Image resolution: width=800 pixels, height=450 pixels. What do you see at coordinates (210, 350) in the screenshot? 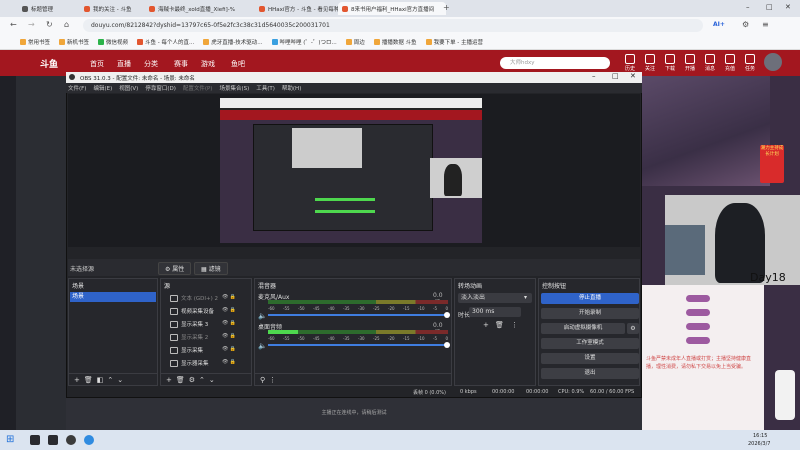
I see `source-item: 显示采集` at bounding box center [210, 350].